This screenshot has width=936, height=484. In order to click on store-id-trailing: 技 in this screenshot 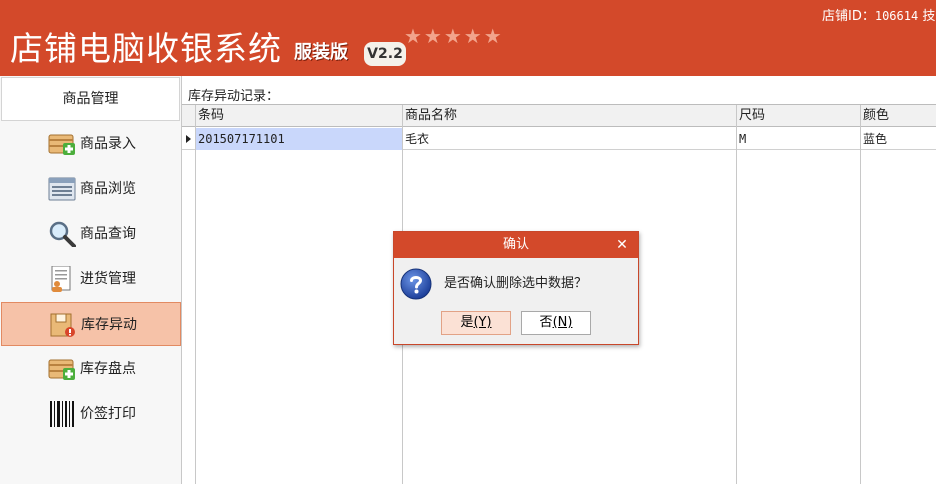, I will do `click(929, 16)`.